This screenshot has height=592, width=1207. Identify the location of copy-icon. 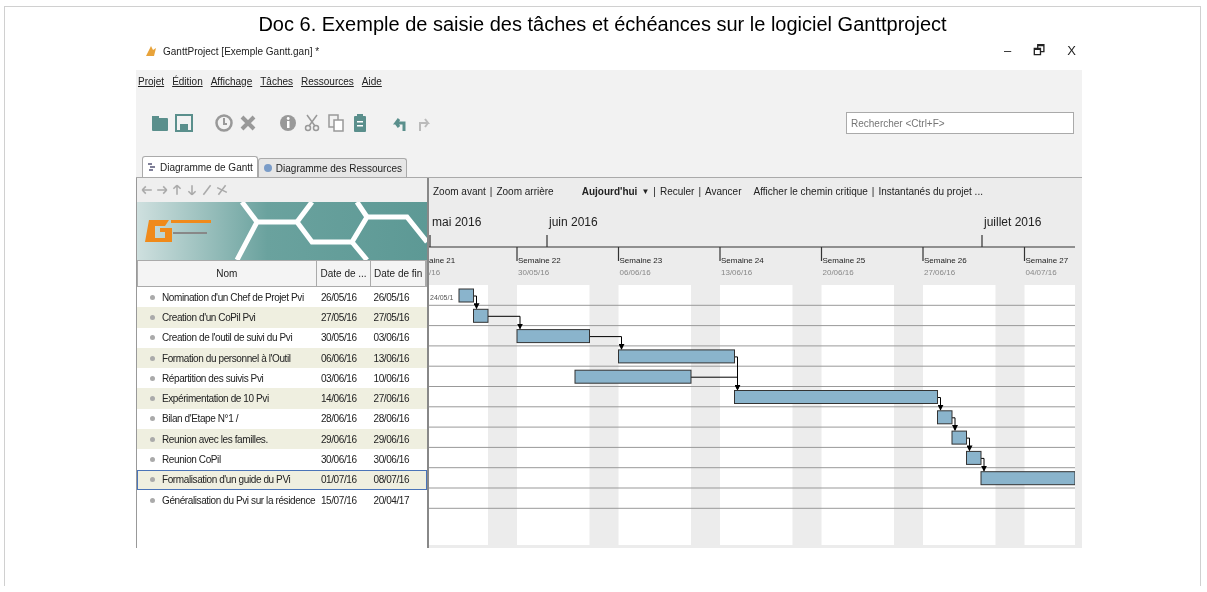
(336, 123).